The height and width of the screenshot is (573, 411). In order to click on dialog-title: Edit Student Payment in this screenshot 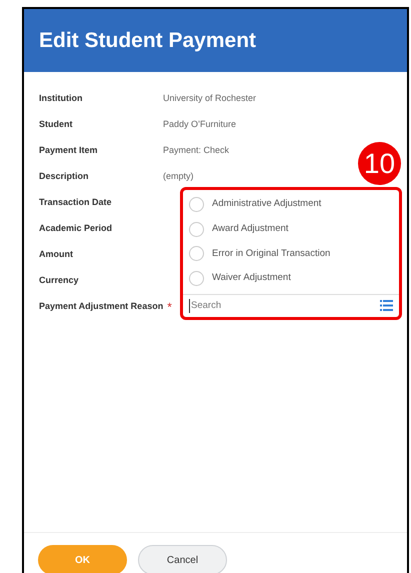, I will do `click(147, 41)`.